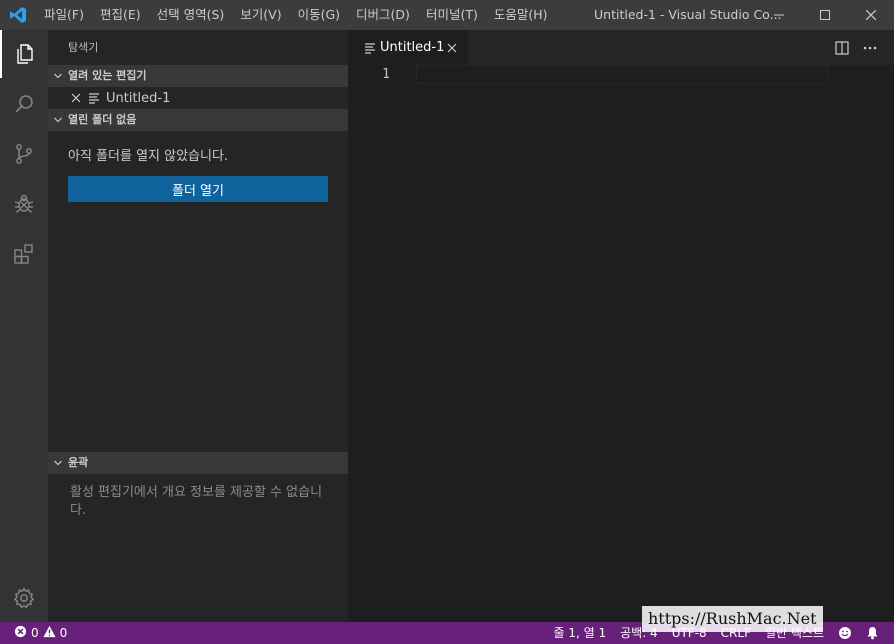 This screenshot has width=894, height=644. Describe the element at coordinates (198, 189) in the screenshot. I see `open-folder-button: 폴더 열기` at that location.